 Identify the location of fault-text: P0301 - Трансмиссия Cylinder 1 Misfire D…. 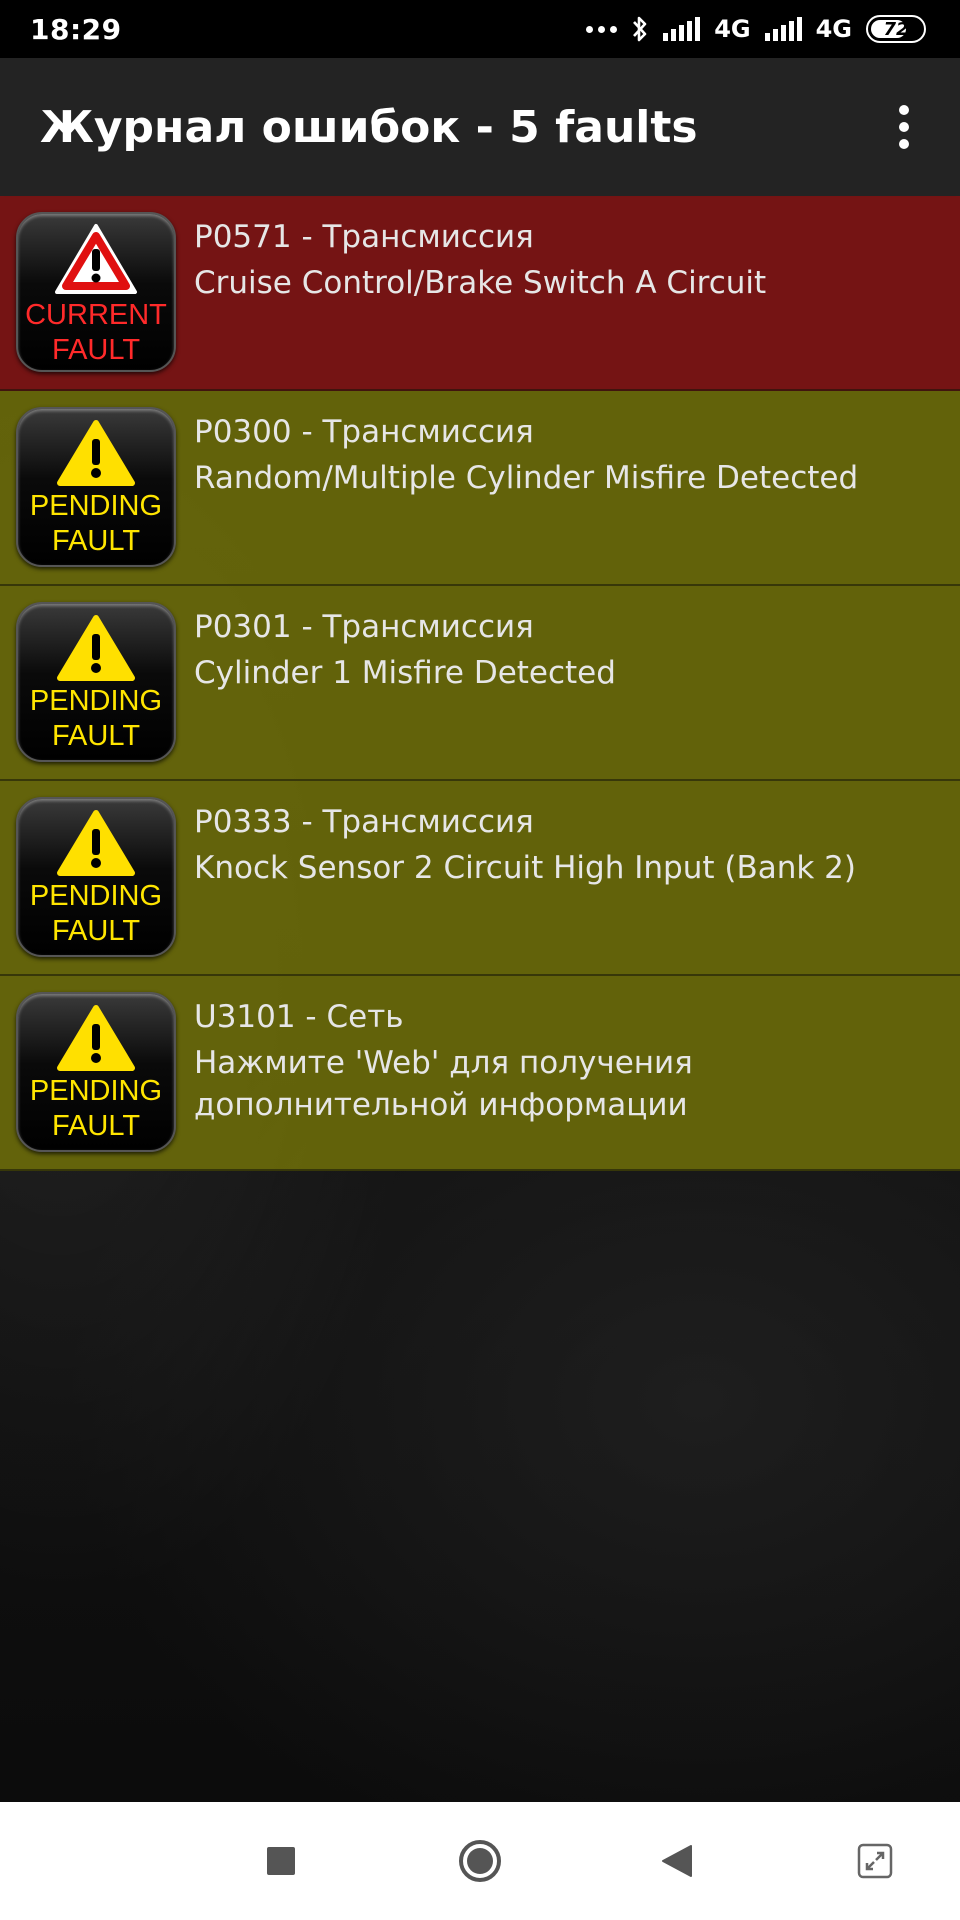
(405, 650).